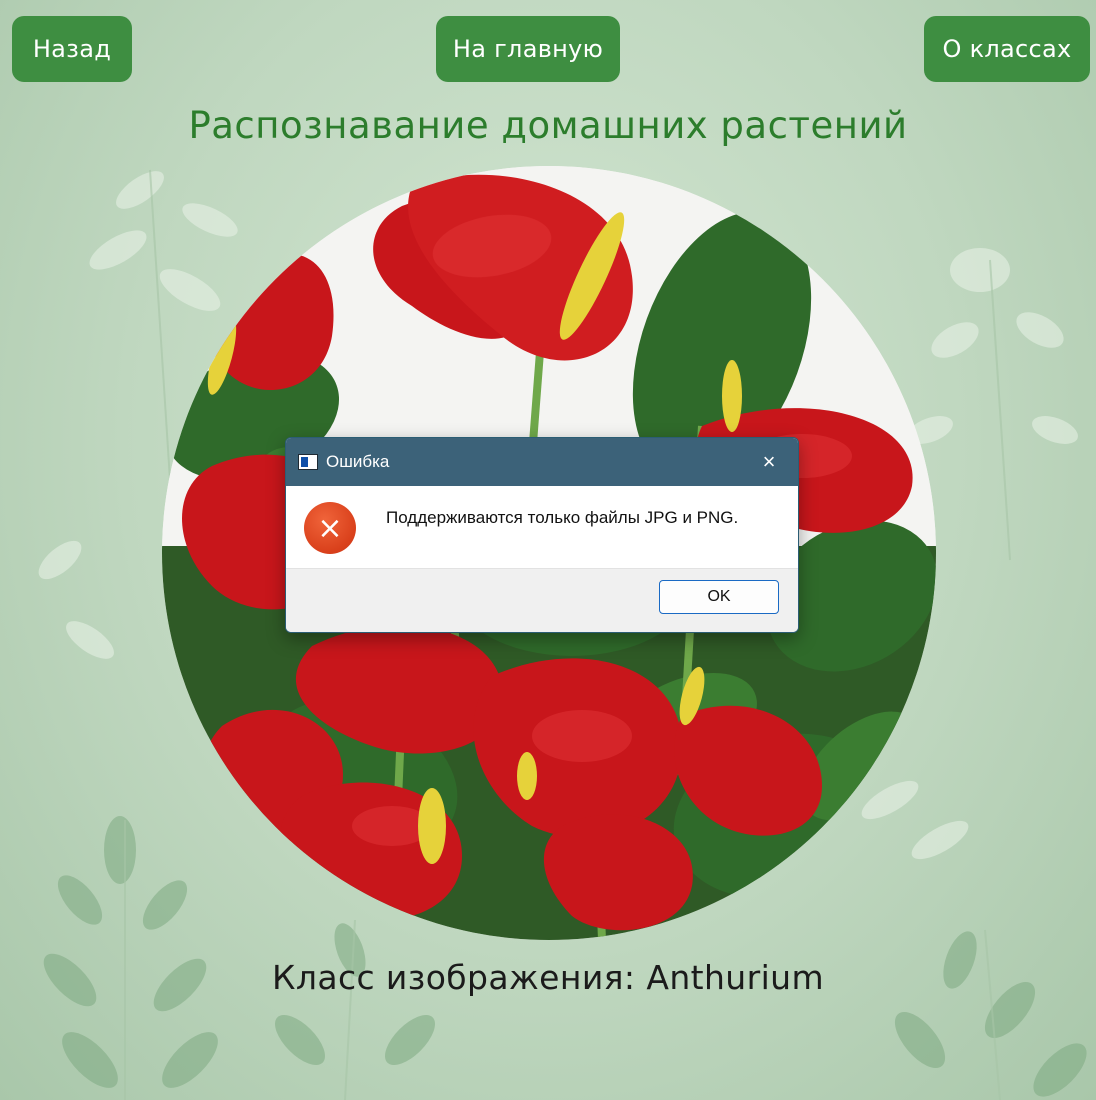 The width and height of the screenshot is (1096, 1100). Describe the element at coordinates (548, 125) in the screenshot. I see `page-title: Распознавание домашних растений` at that location.